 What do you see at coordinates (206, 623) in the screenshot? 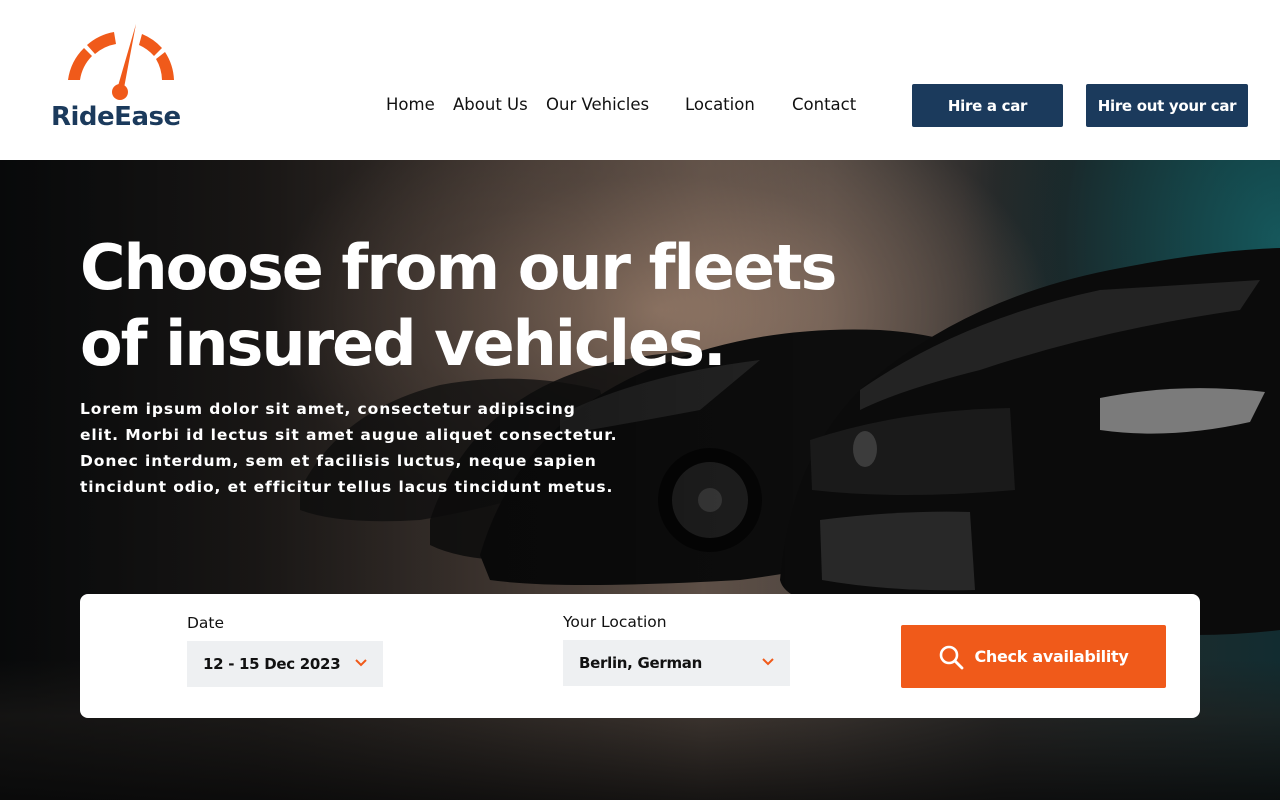
I see `date-label: Date` at bounding box center [206, 623].